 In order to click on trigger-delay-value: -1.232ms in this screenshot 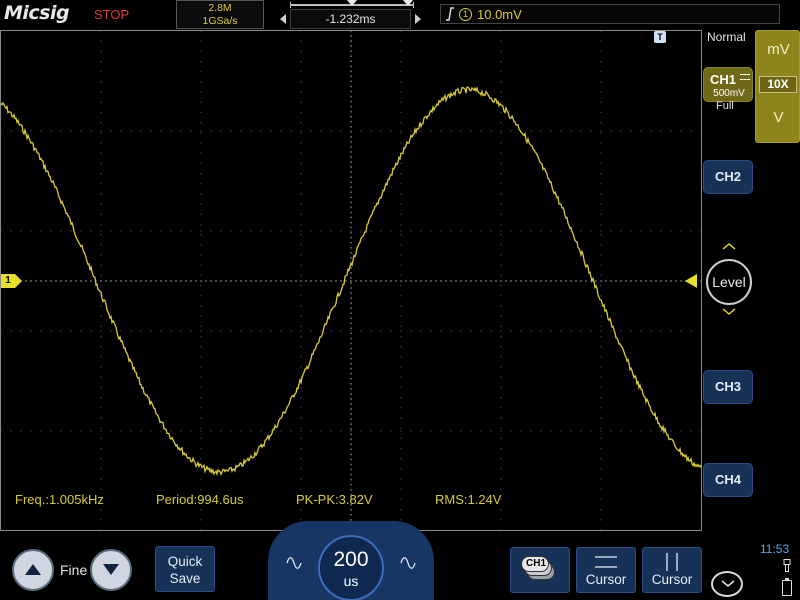, I will do `click(350, 19)`.